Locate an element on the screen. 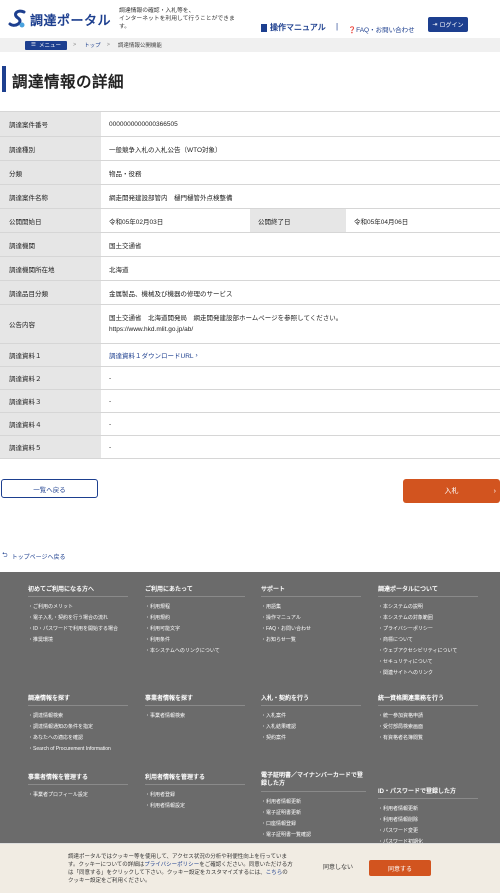 Image resolution: width=500 pixels, height=893 pixels. footer-link: 利用者情報設定 is located at coordinates (195, 806).